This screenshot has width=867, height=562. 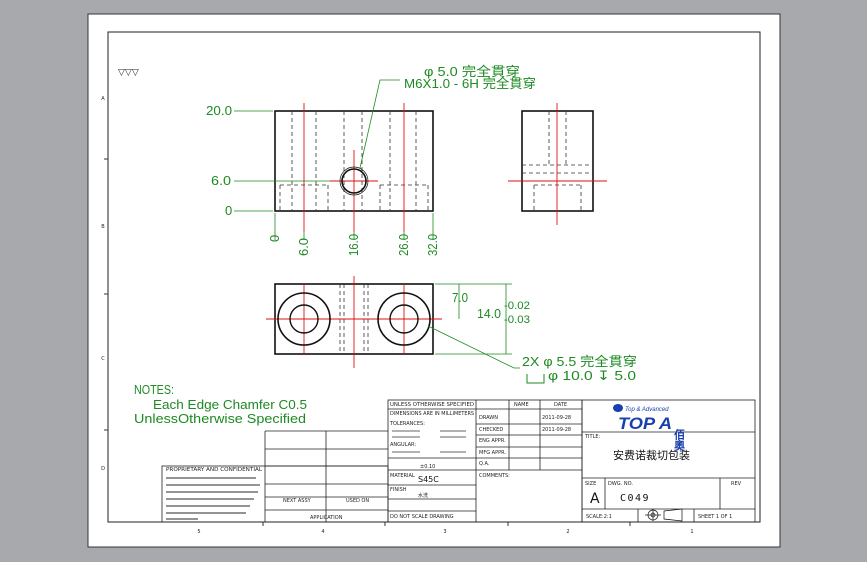 I want to click on border-number: 3, so click(x=444, y=532).